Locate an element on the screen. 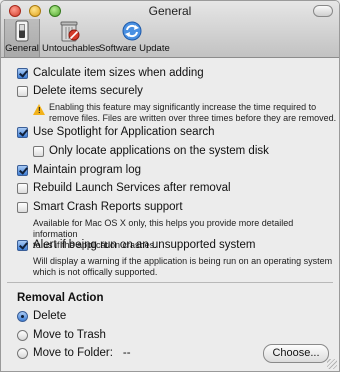 This screenshot has width=340, height=372. rebuild-launch-services-option: Rebuild Launch Services after removal is located at coordinates (124, 188).